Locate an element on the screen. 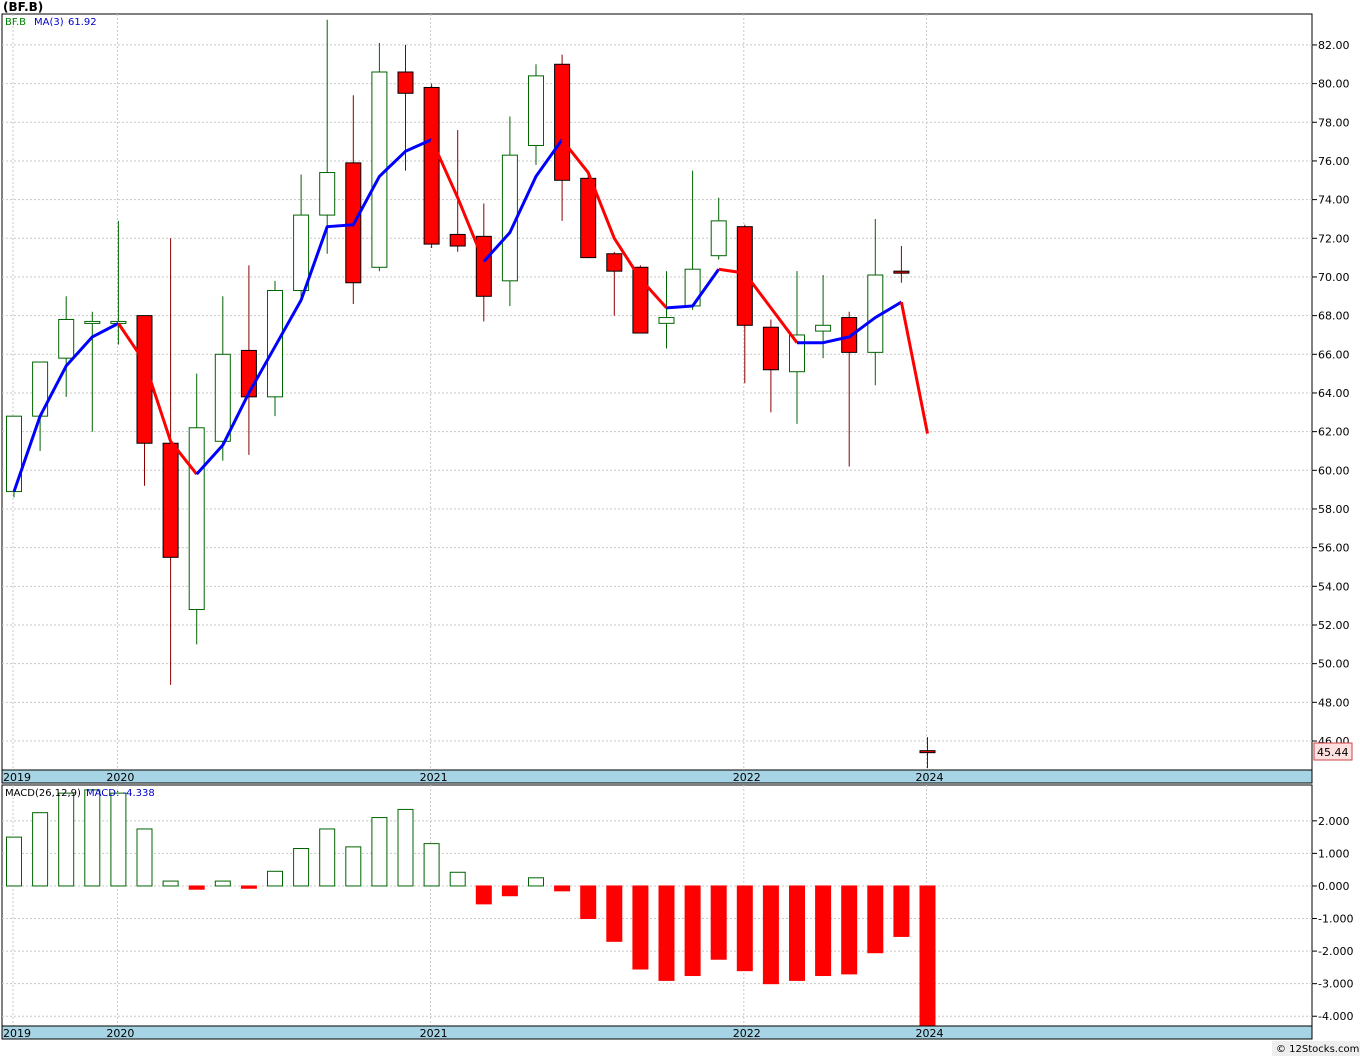 The height and width of the screenshot is (1056, 1360). macd-y-tick-label: -1.000 is located at coordinates (1335, 919).